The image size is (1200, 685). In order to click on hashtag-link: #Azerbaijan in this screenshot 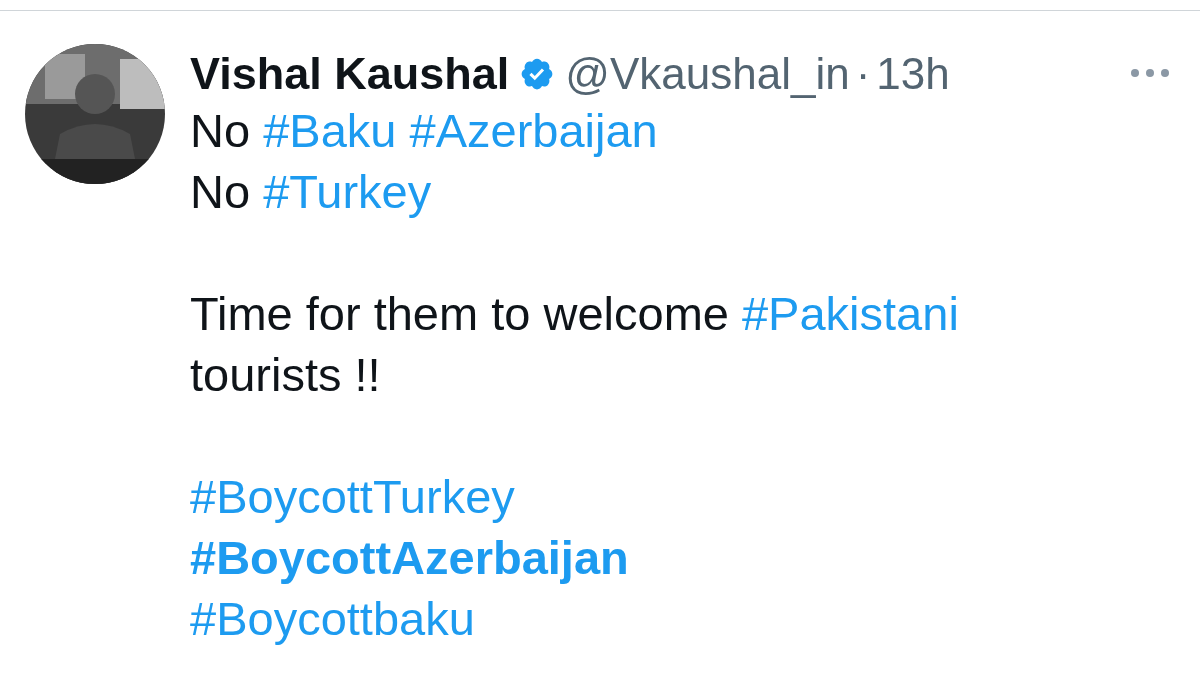, I will do `click(533, 130)`.